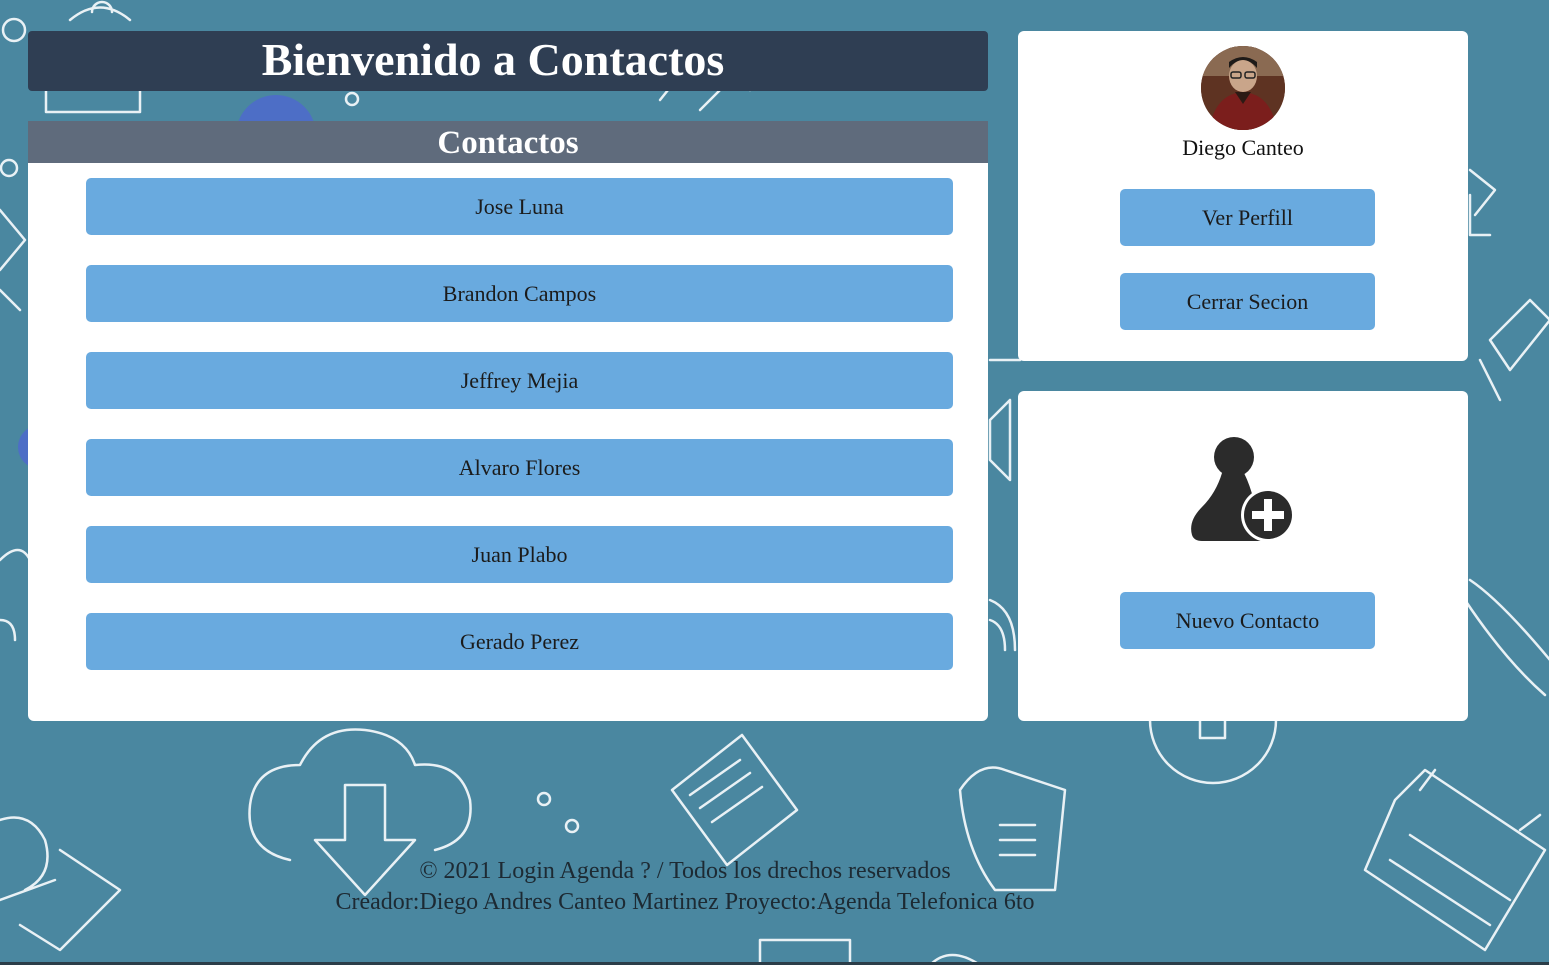  Describe the element at coordinates (1243, 556) in the screenshot. I see `new-contact-card: Nuevo Contacto` at that location.